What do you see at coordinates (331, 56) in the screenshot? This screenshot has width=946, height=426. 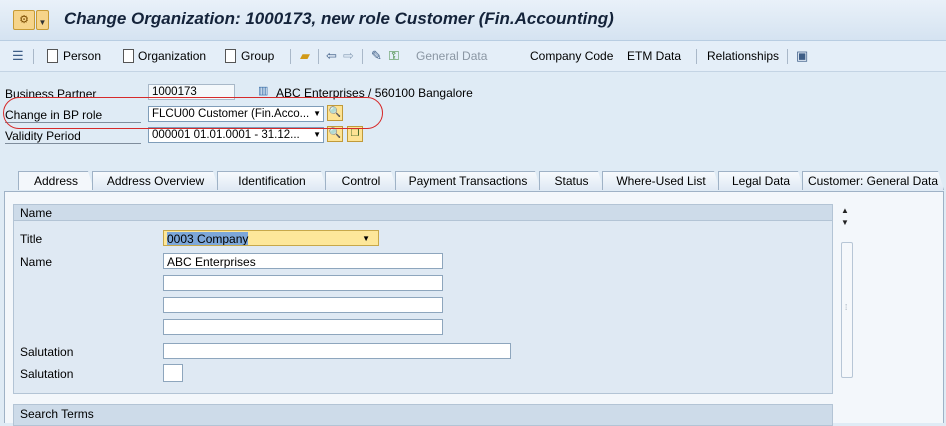 I see `back-arrow-icon: ⇦` at bounding box center [331, 56].